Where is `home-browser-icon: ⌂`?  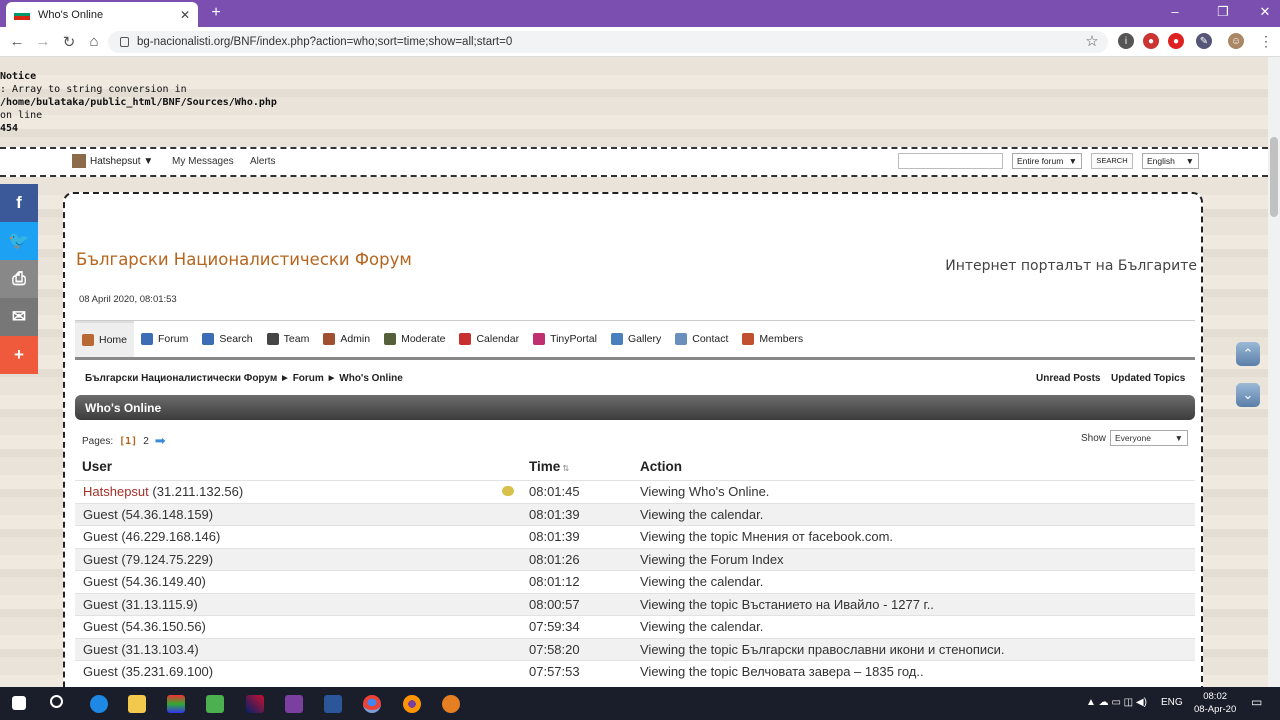
home-browser-icon: ⌂ is located at coordinates (94, 41).